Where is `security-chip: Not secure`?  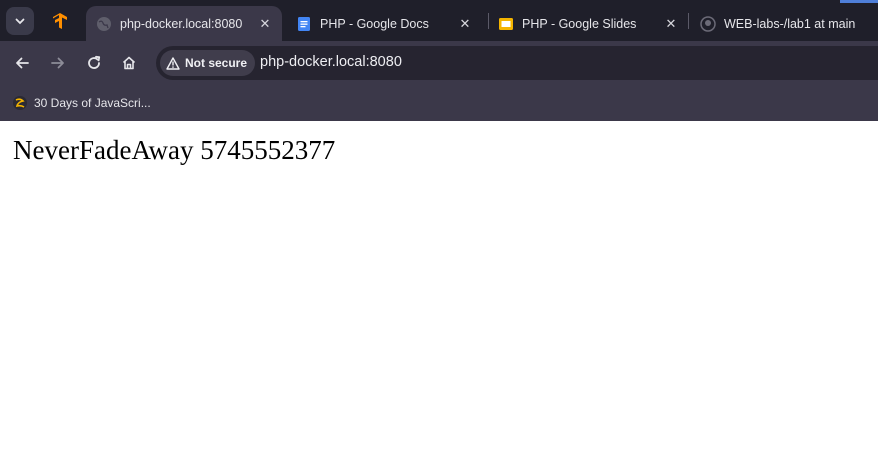
security-chip: Not secure is located at coordinates (208, 63).